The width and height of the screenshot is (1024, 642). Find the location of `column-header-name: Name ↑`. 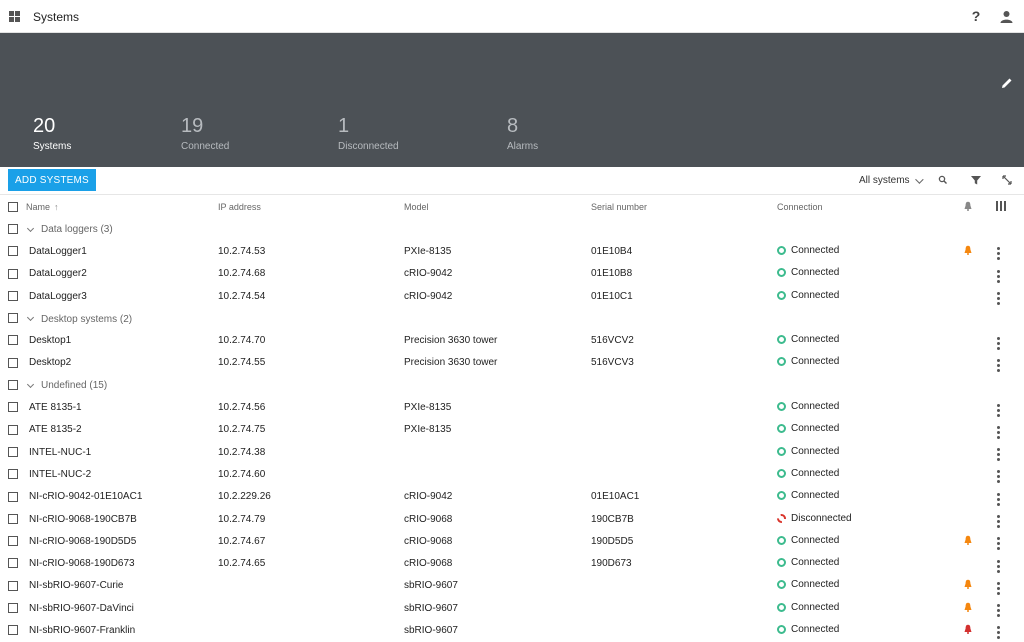

column-header-name: Name ↑ is located at coordinates (122, 206).